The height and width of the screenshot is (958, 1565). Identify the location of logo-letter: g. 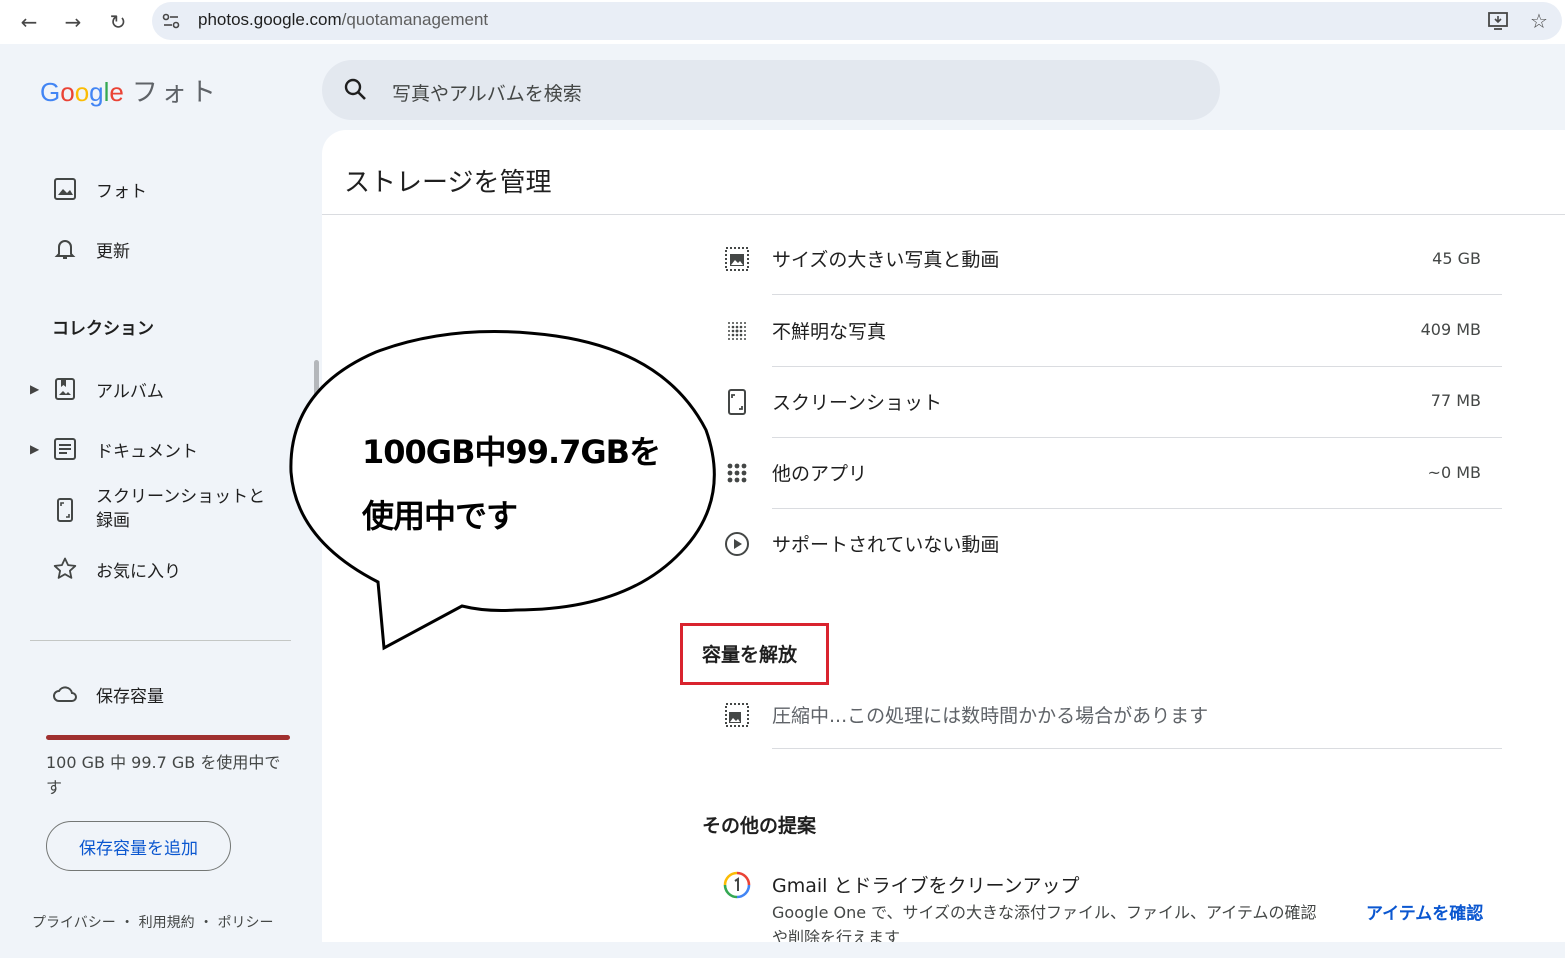
(96, 92).